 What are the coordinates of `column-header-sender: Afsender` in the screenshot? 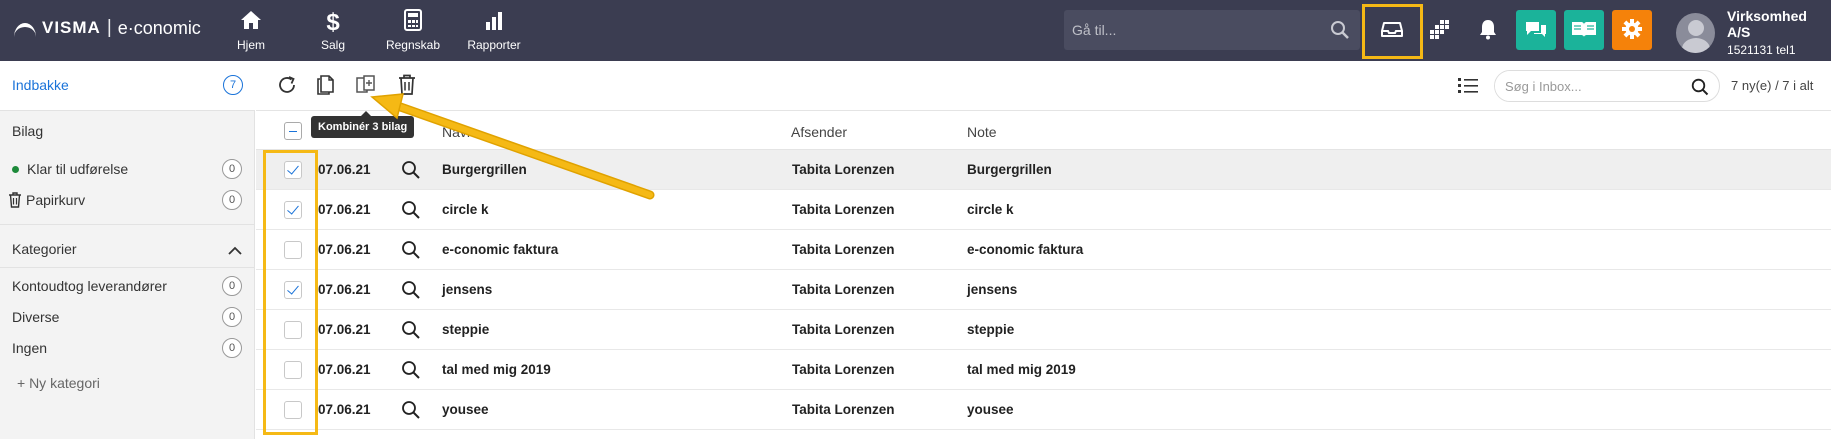 It's located at (819, 132).